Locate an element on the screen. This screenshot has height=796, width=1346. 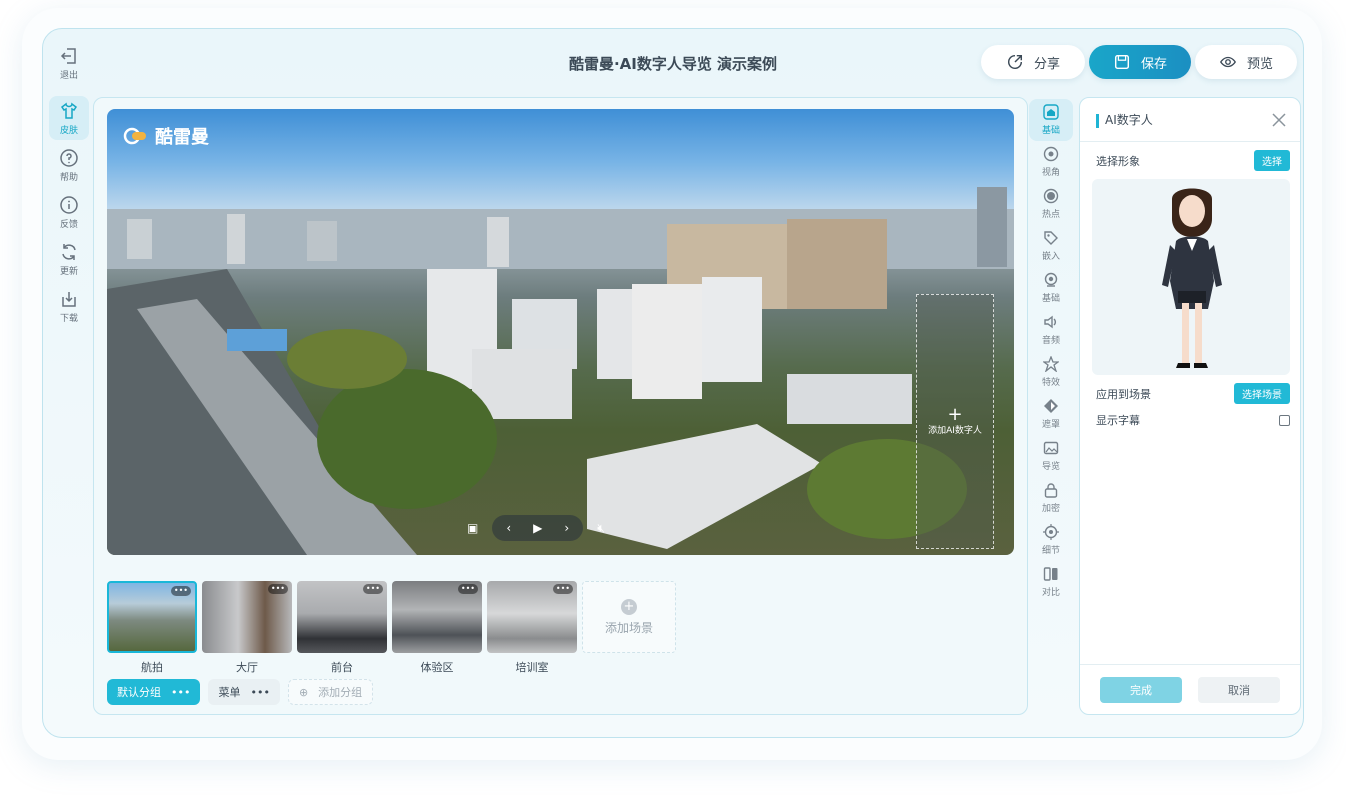
tool-compare: 对比 is located at coordinates (1051, 582).